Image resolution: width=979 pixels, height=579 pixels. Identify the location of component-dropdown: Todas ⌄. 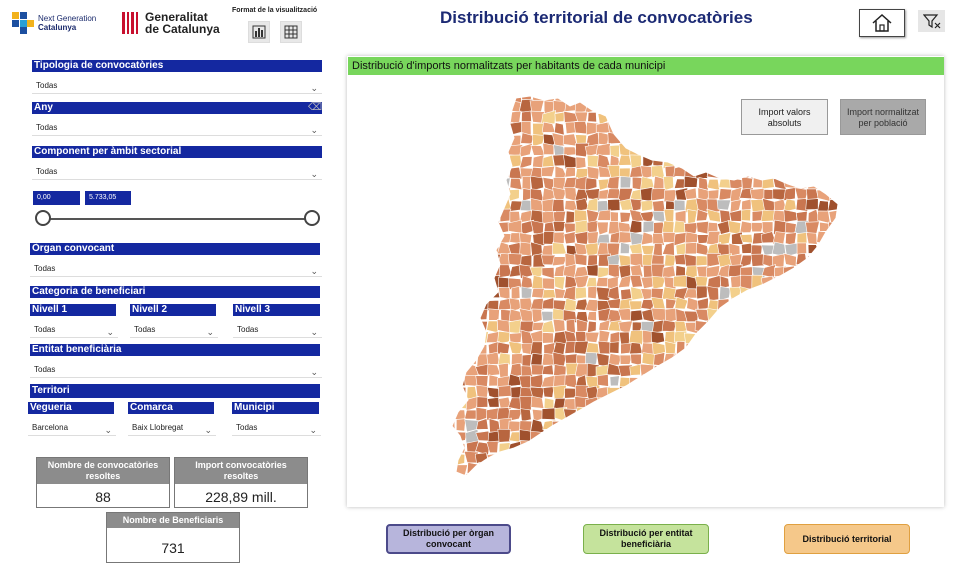
(177, 172).